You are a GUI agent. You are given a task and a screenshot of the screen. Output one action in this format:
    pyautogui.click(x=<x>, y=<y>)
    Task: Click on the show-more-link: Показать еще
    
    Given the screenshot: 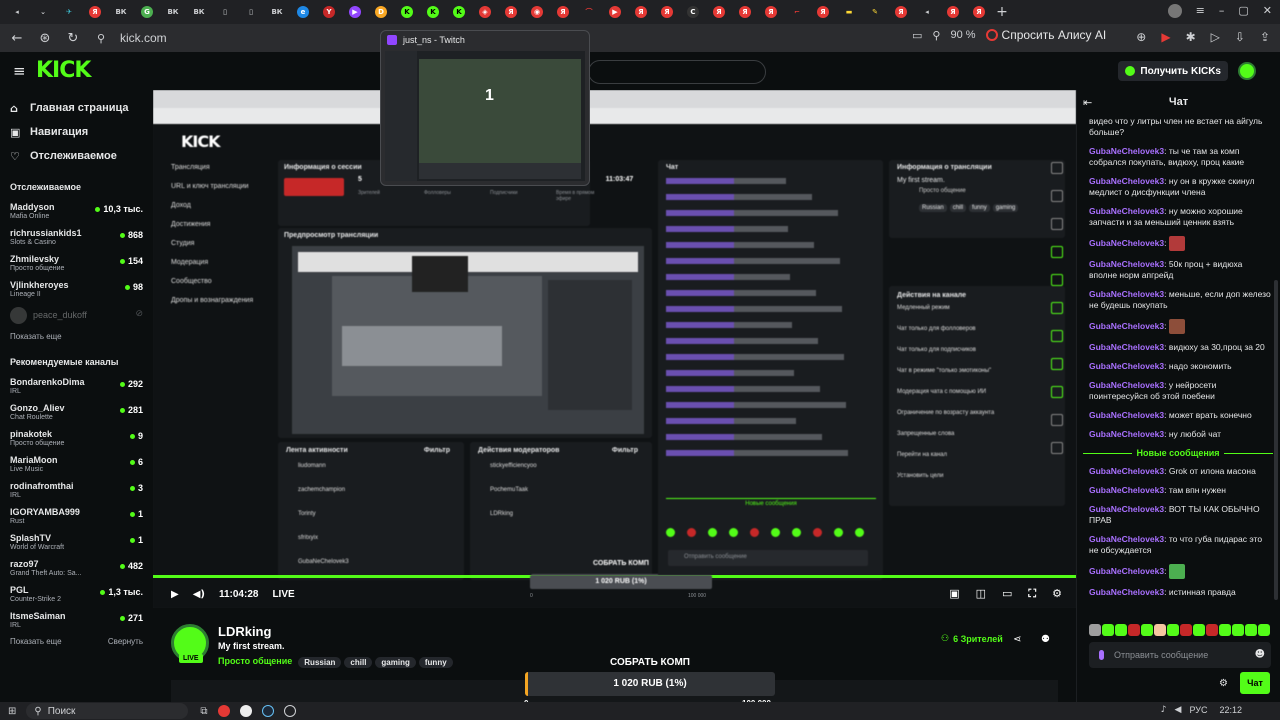 What is the action you would take?
    pyautogui.click(x=81, y=336)
    